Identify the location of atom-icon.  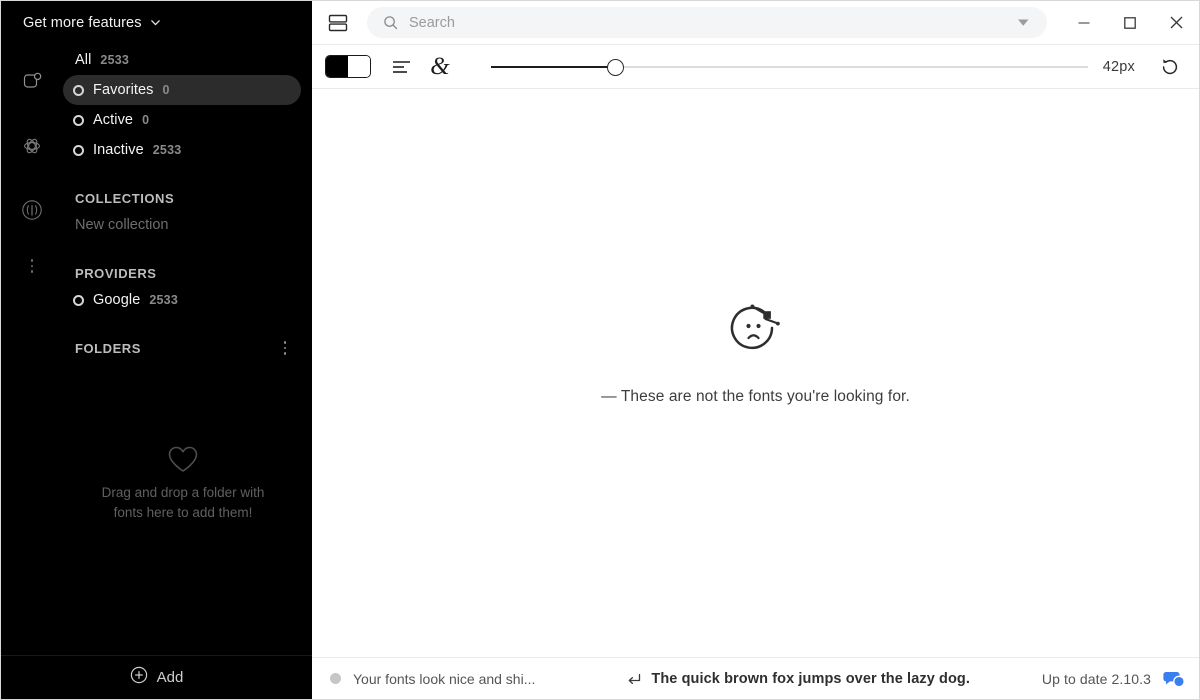
(32, 146).